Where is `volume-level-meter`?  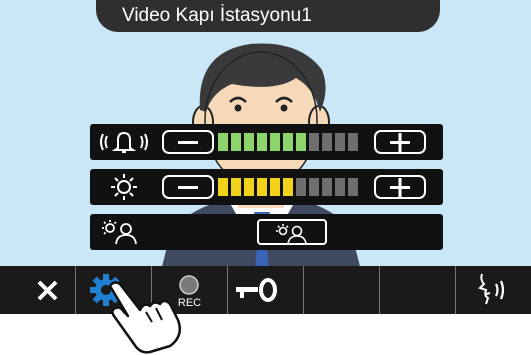
volume-level-meter is located at coordinates (288, 142).